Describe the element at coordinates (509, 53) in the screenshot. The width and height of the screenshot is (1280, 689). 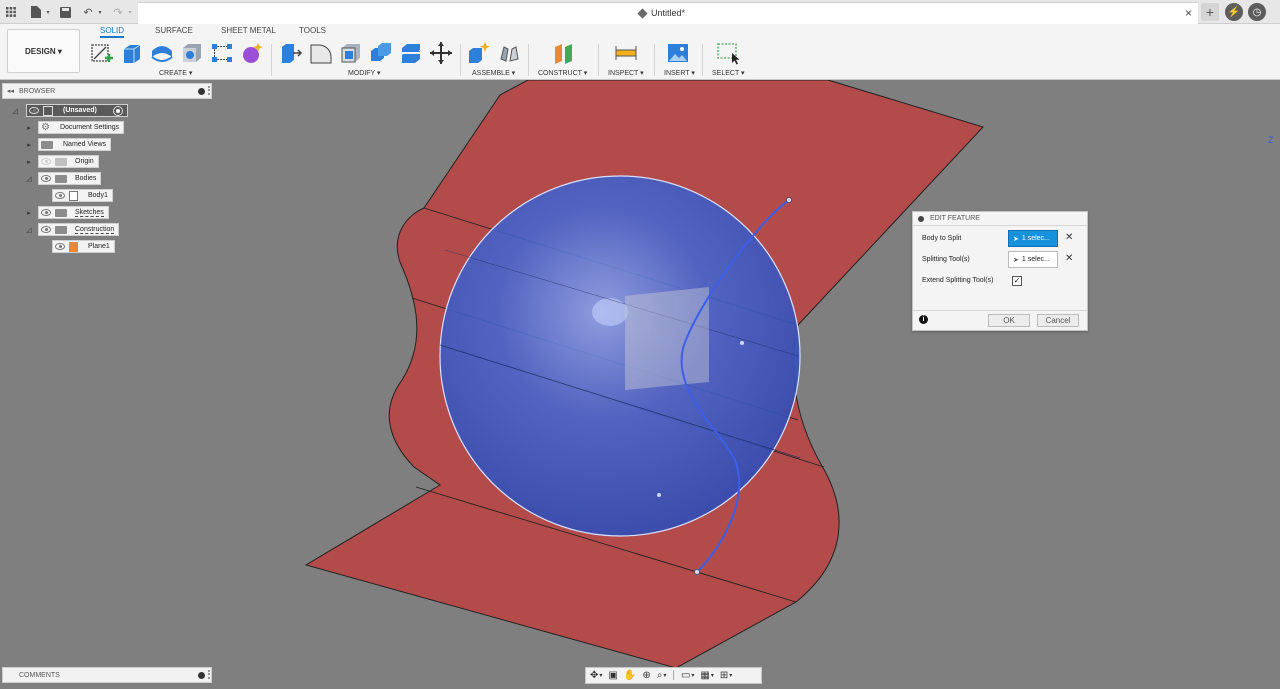
I see `joint-icon` at that location.